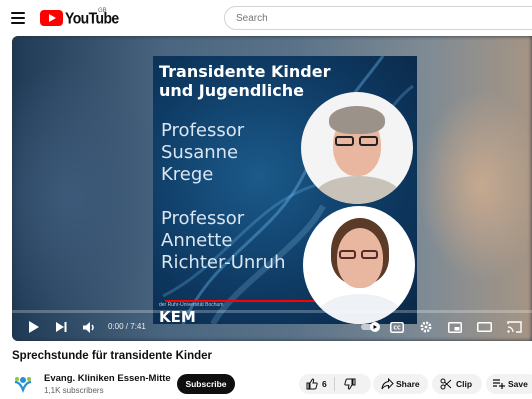  Describe the element at coordinates (102, 11) in the screenshot. I see `region-code: GB` at that location.